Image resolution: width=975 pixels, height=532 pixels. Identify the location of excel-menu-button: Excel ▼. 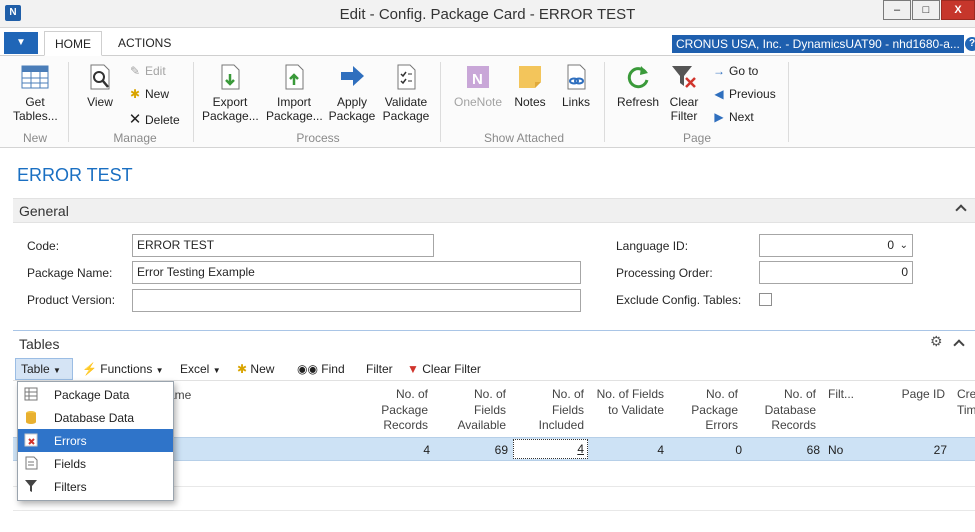
(200, 369).